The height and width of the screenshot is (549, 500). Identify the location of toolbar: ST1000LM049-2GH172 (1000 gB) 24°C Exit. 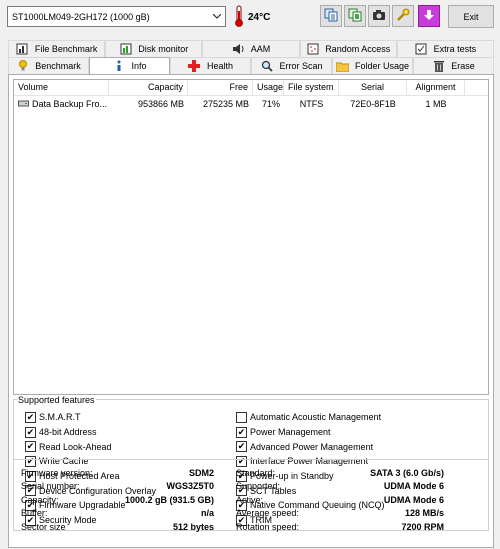
(250, 17).